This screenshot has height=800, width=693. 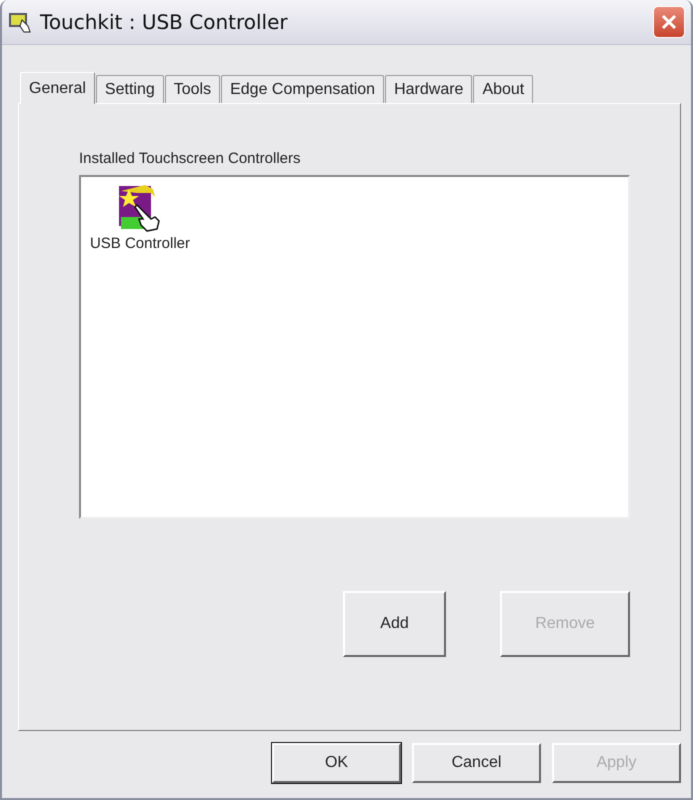 I want to click on tab: General, so click(x=57, y=88).